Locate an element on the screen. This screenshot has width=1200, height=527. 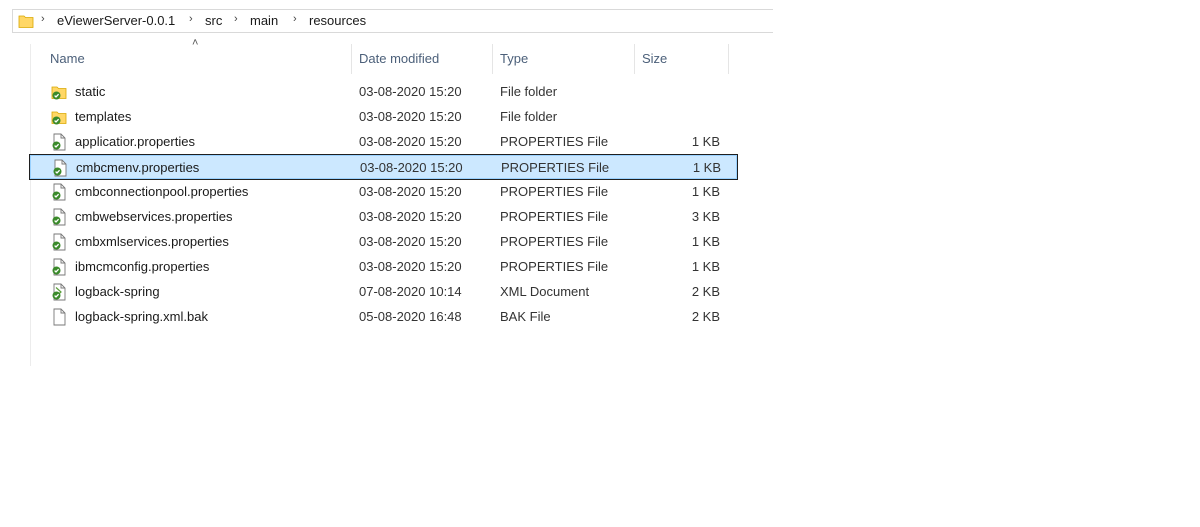
file-date: 07-08-2020 10:14 is located at coordinates (410, 291).